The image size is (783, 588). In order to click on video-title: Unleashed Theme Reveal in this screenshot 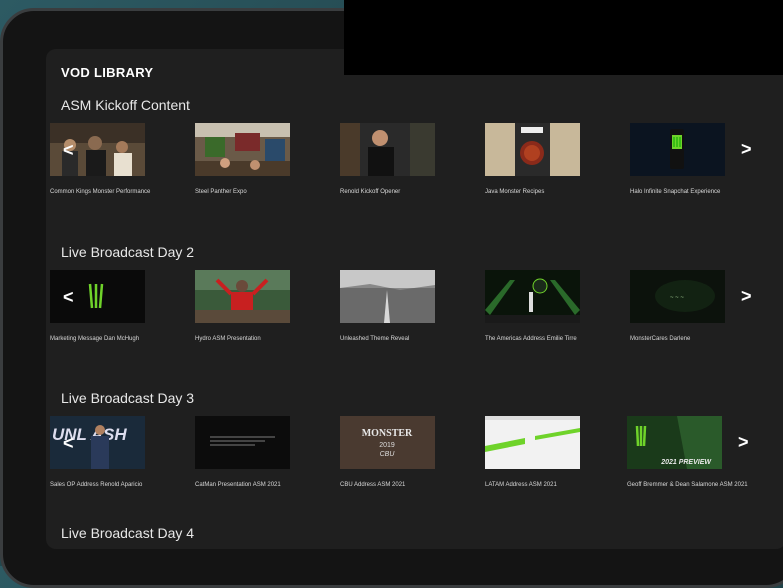, I will do `click(375, 339)`.